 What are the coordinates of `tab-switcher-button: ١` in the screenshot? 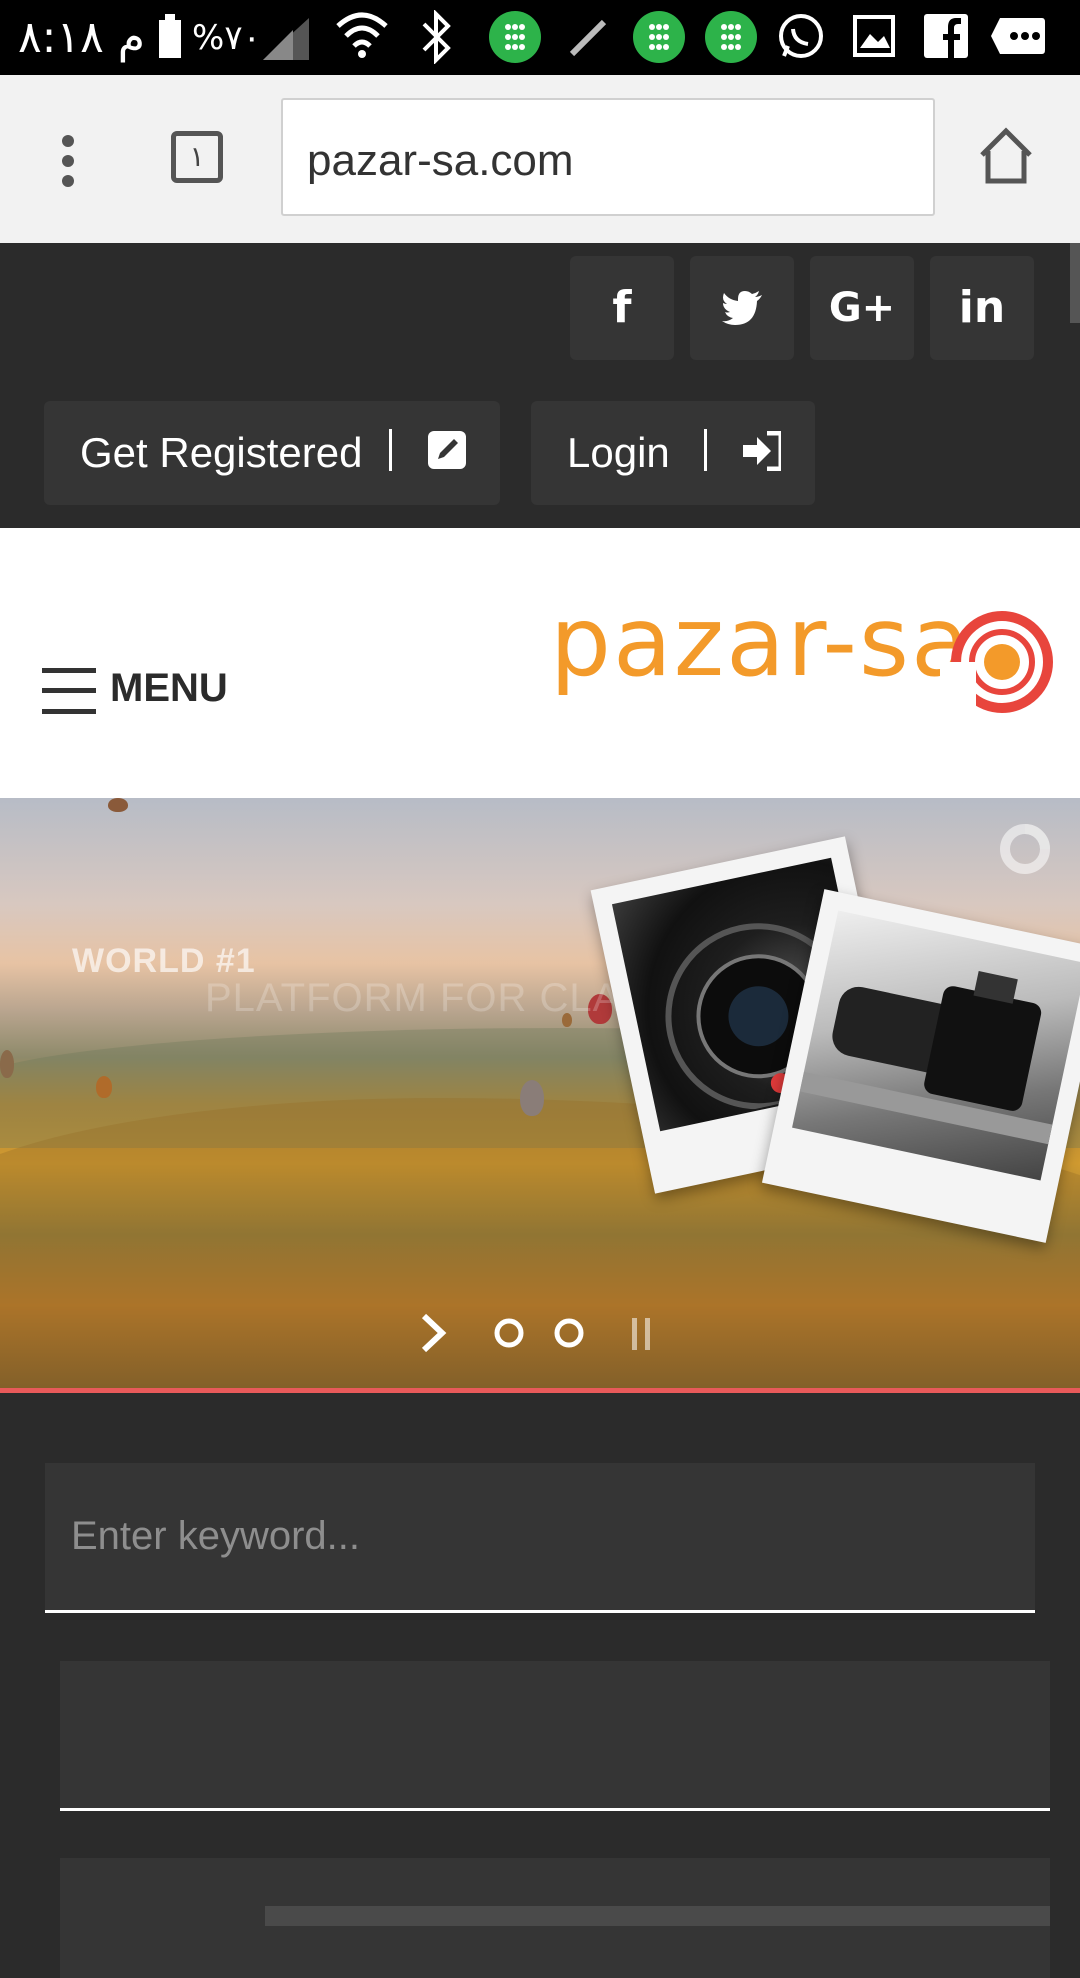 It's located at (197, 157).